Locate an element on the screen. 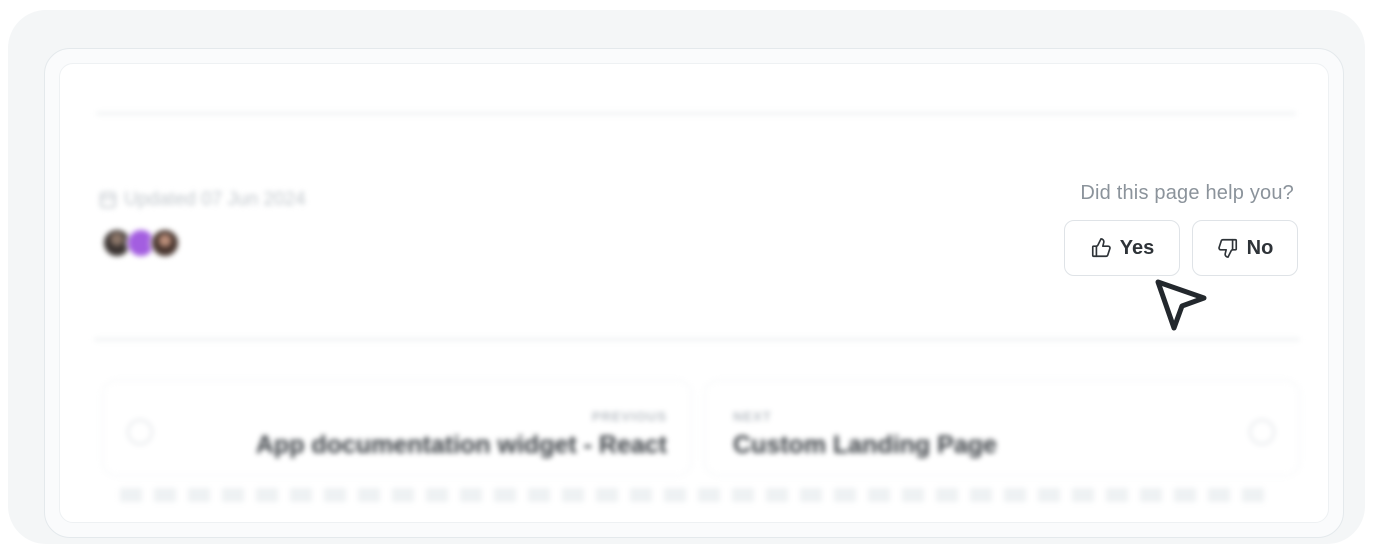 Image resolution: width=1373 pixels, height=552 pixels. thumbs-down-icon is located at coordinates (1227, 248).